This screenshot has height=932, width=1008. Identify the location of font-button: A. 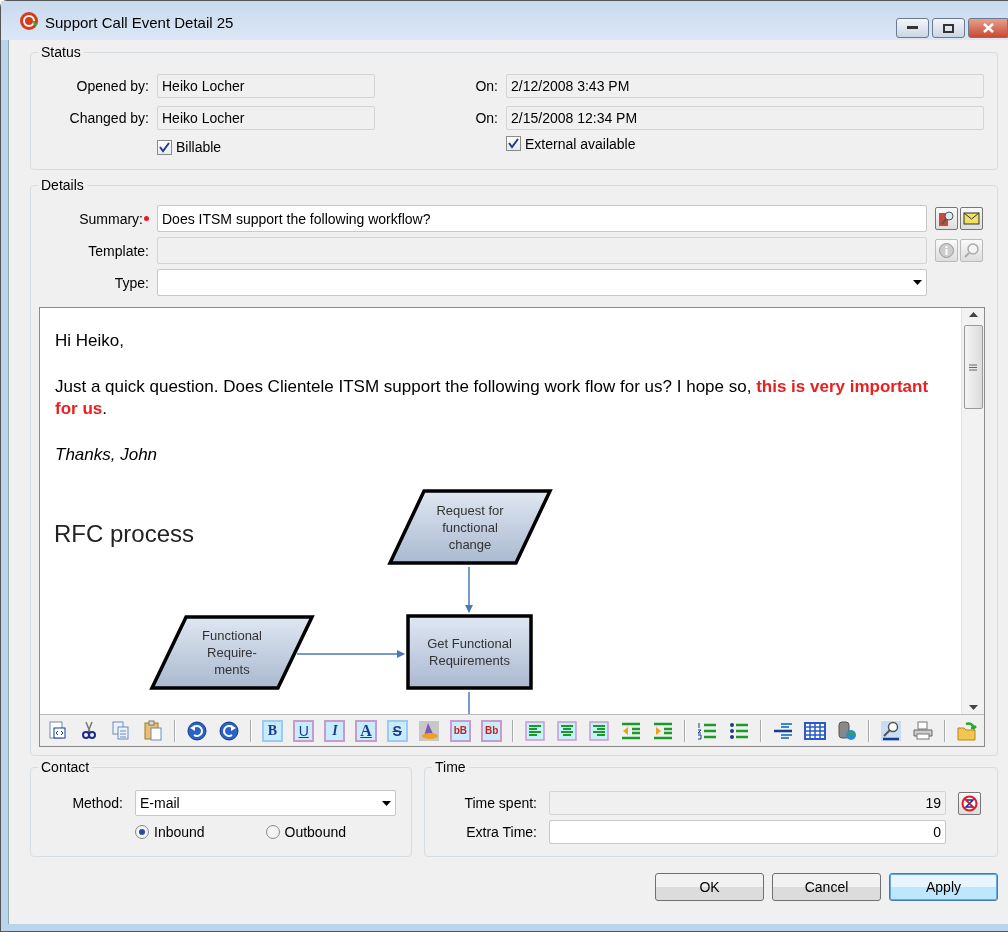
(366, 730).